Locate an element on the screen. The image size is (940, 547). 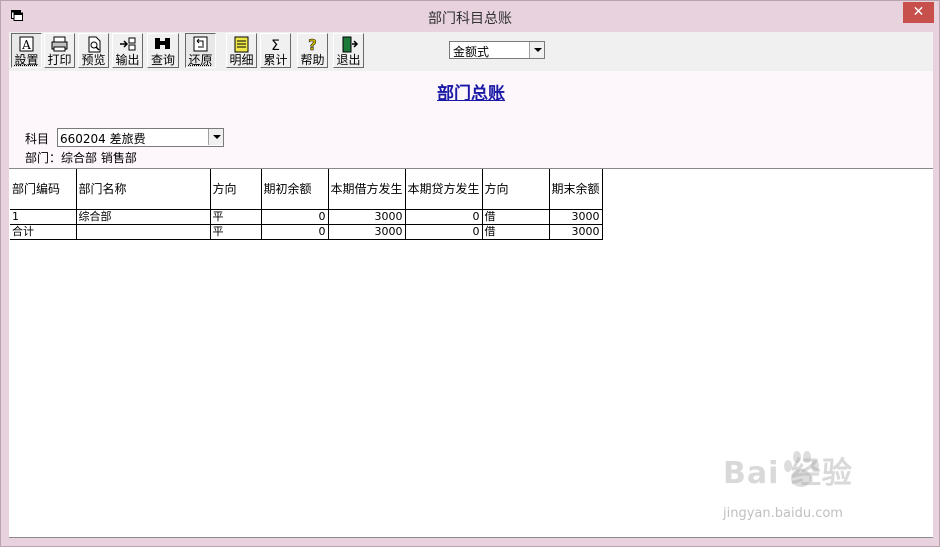
table-cell: 合计 is located at coordinates (43, 232).